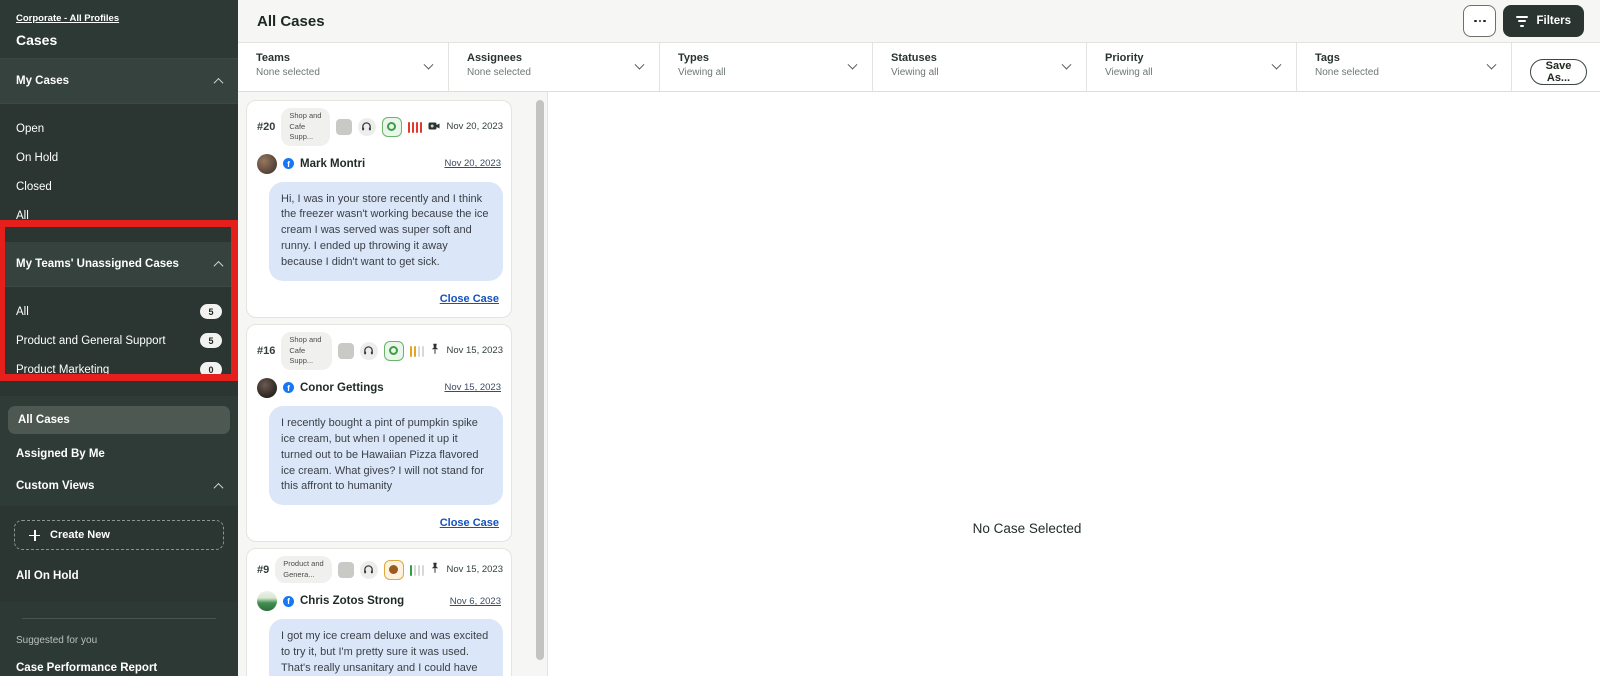 This screenshot has width=1600, height=676. I want to click on my-cases-items: Open On Hold Closed All, so click(119, 173).